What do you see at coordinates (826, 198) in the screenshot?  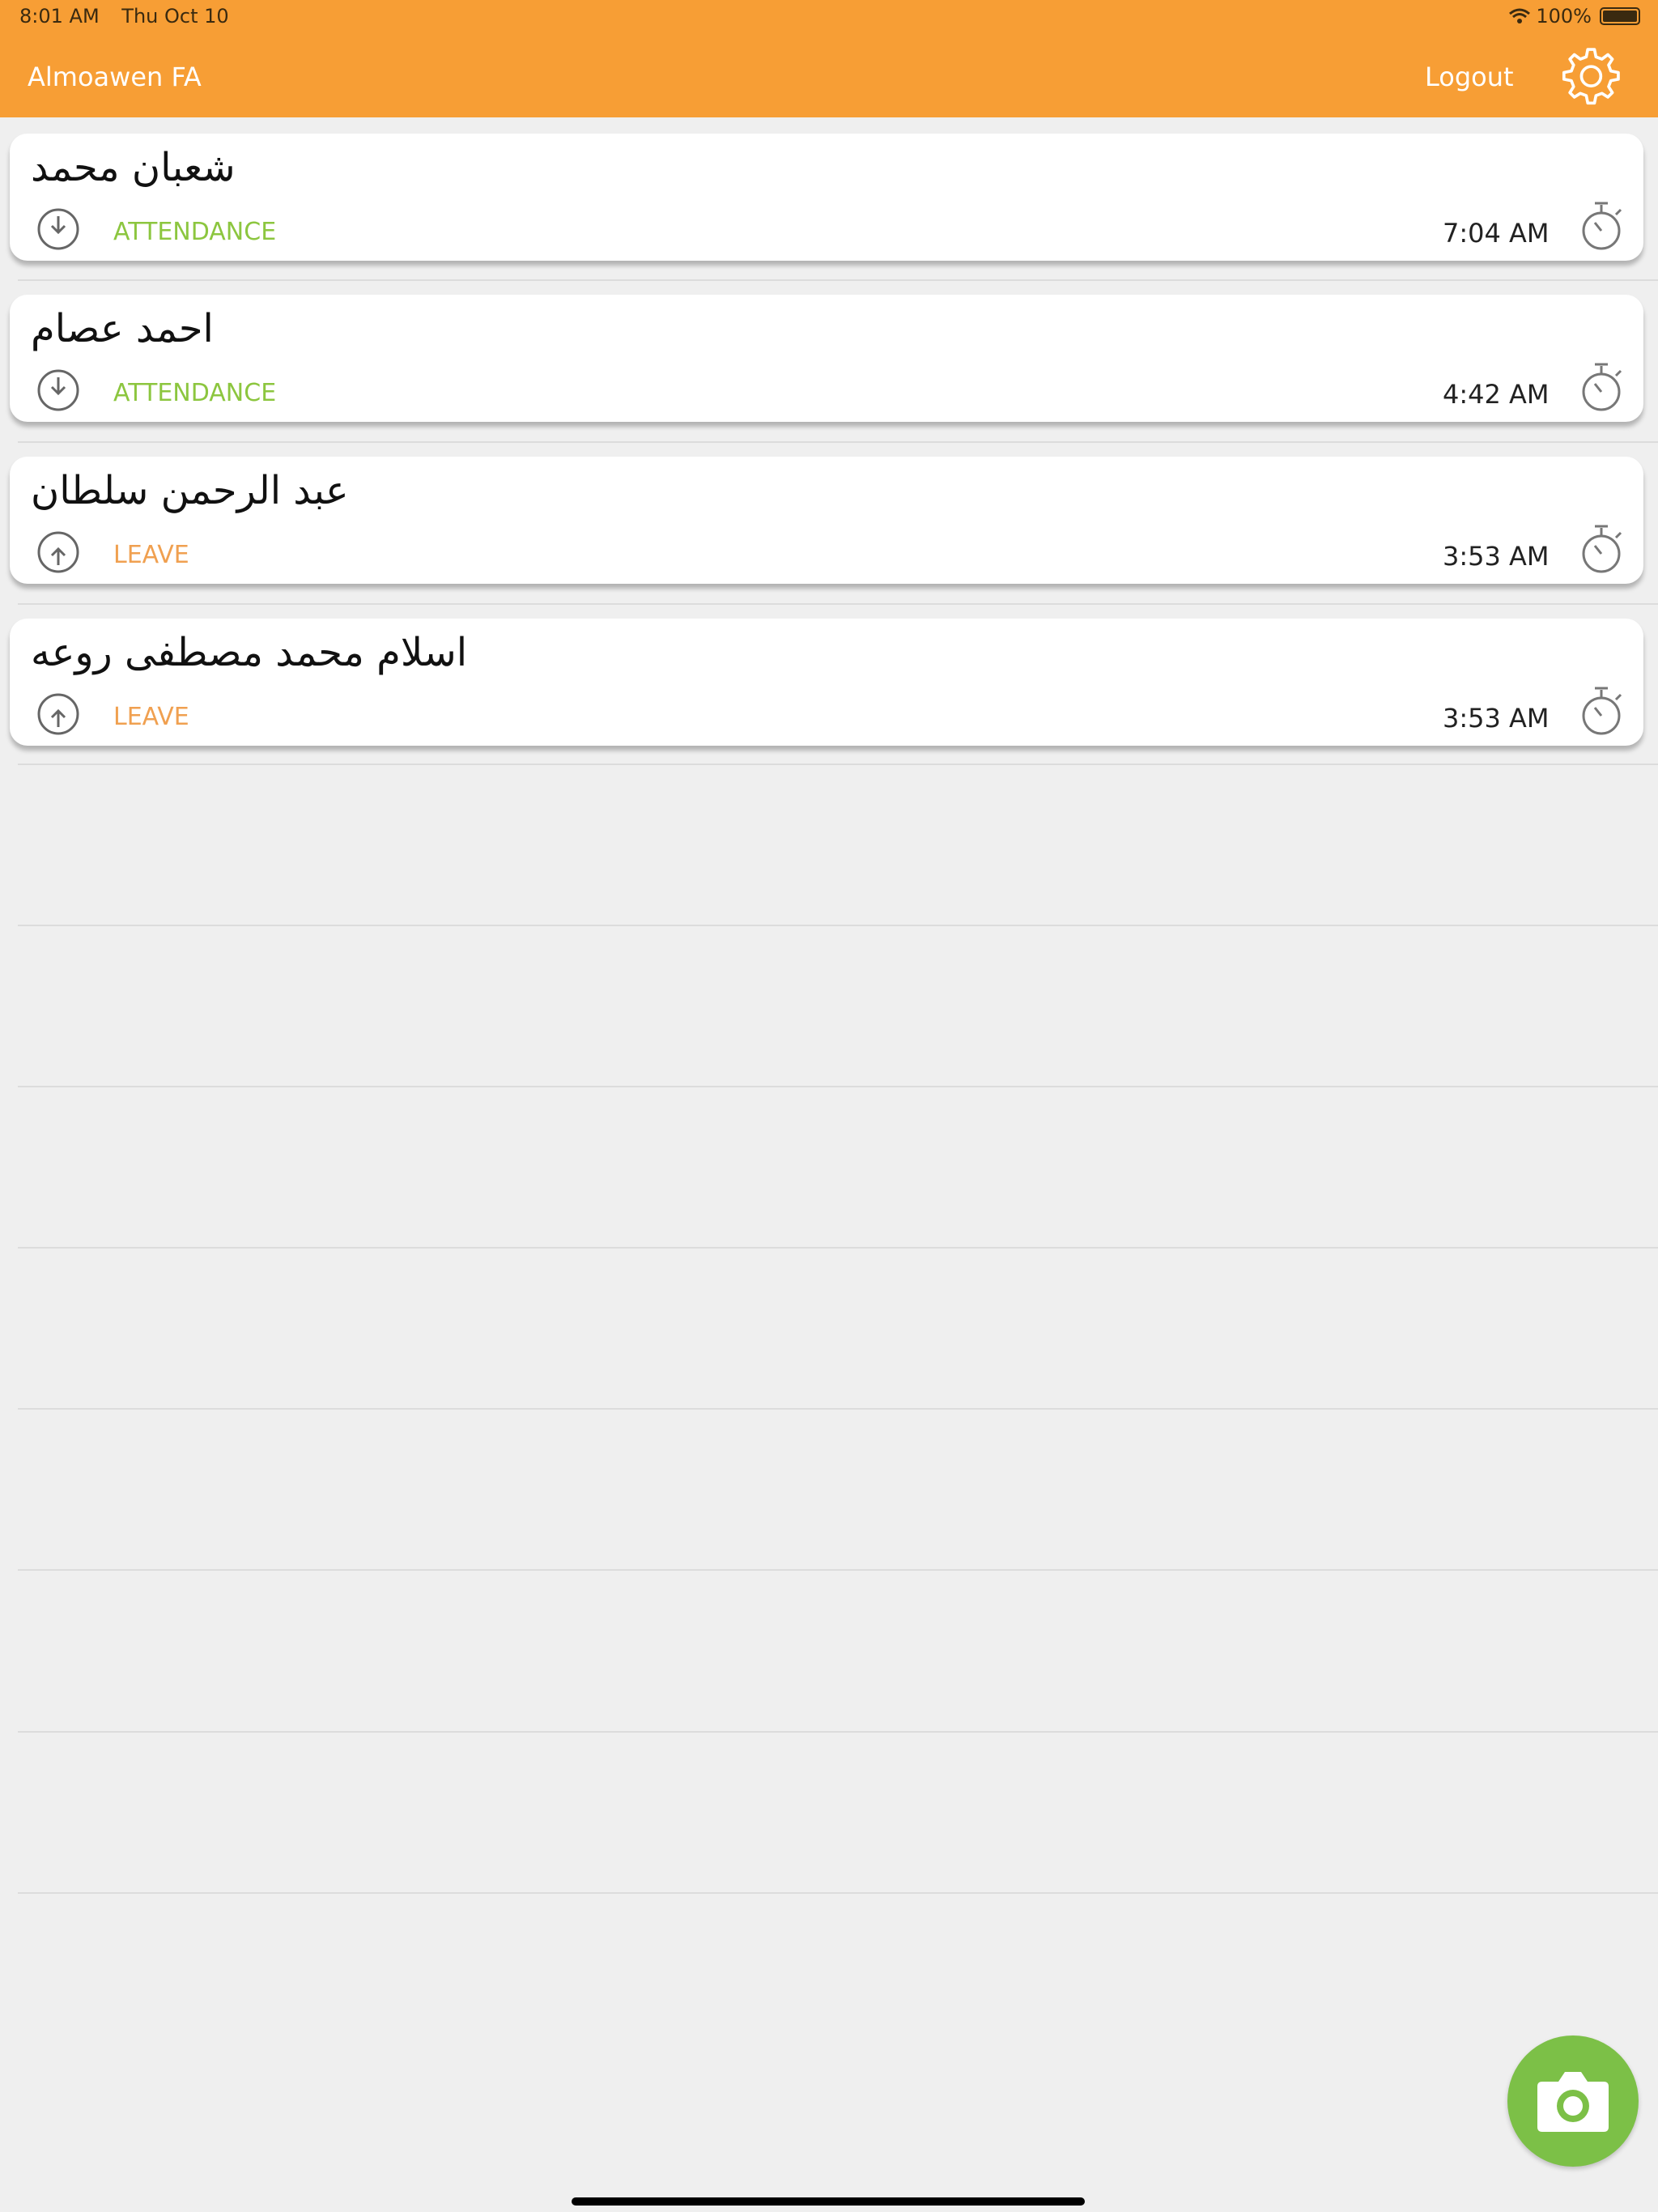 I see `record-card: شعبان محمد ATTENDANCE 7:04 AM` at bounding box center [826, 198].